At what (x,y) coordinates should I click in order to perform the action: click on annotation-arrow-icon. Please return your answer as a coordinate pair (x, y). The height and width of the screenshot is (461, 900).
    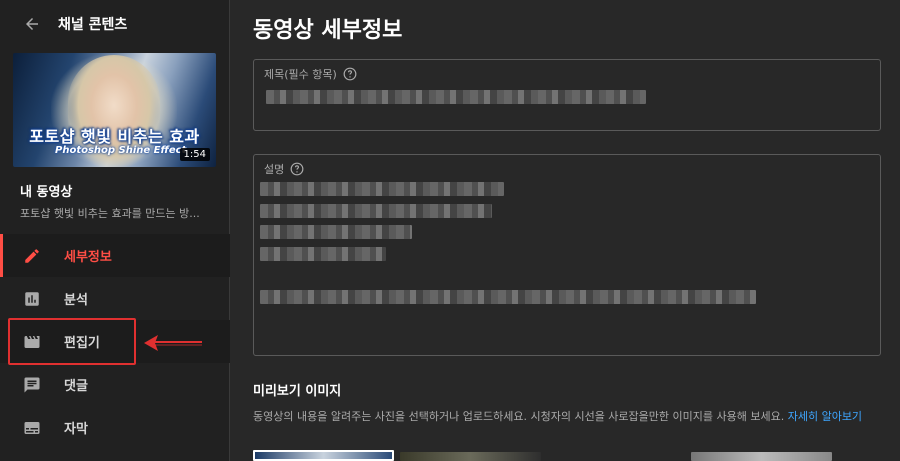
    Looking at the image, I should click on (173, 343).